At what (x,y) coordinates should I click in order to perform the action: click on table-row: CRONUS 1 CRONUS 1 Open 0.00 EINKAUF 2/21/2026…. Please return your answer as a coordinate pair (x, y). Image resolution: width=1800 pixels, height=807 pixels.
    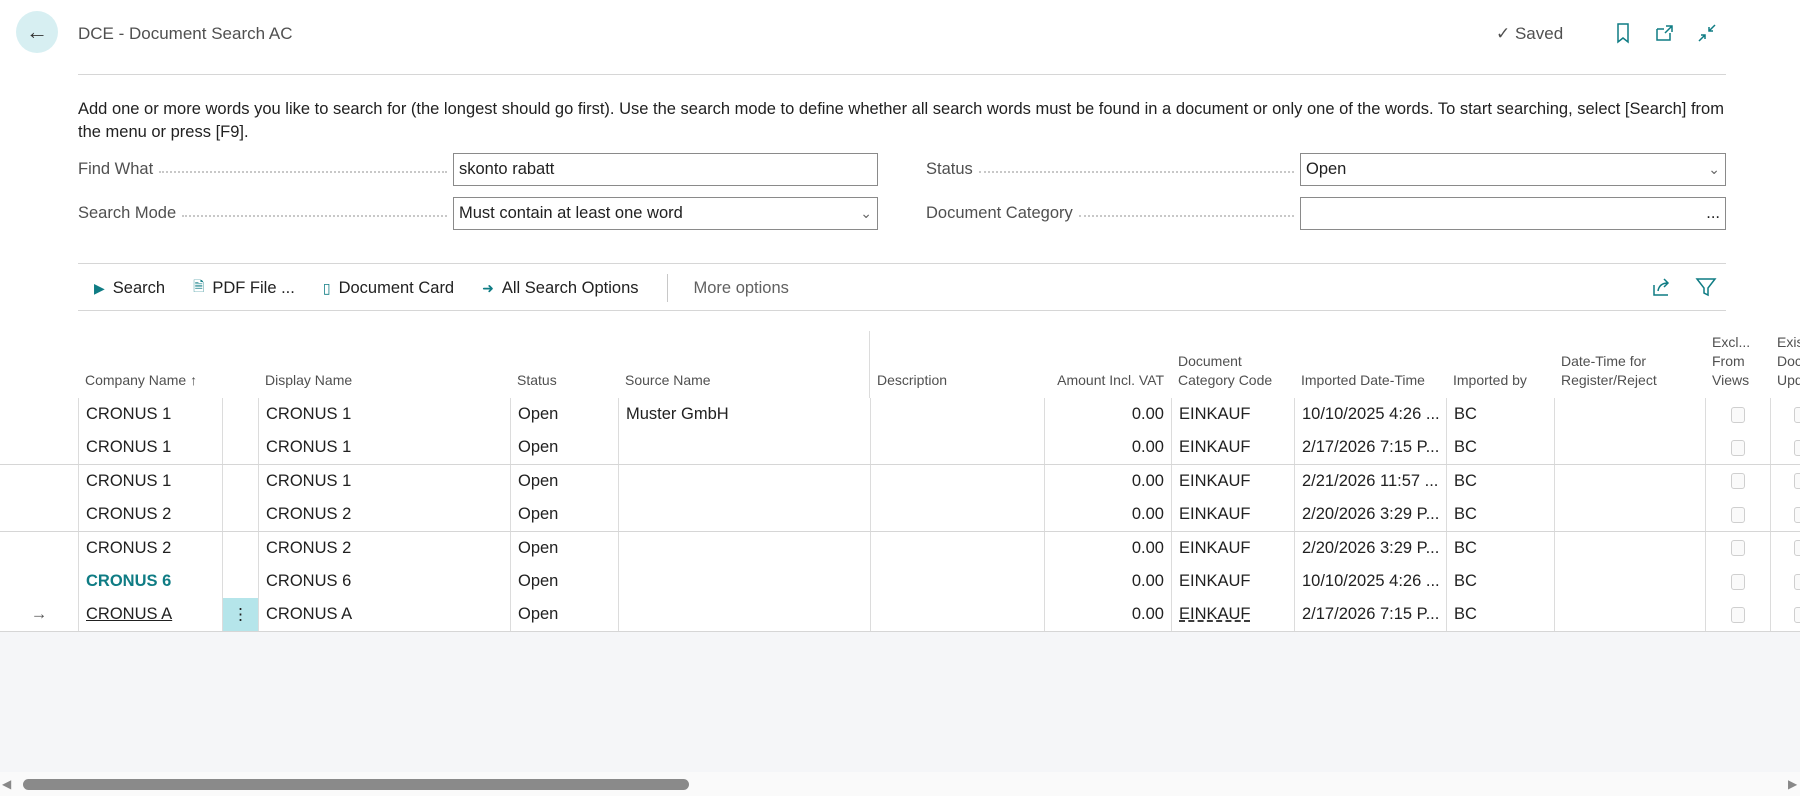
    Looking at the image, I should click on (900, 481).